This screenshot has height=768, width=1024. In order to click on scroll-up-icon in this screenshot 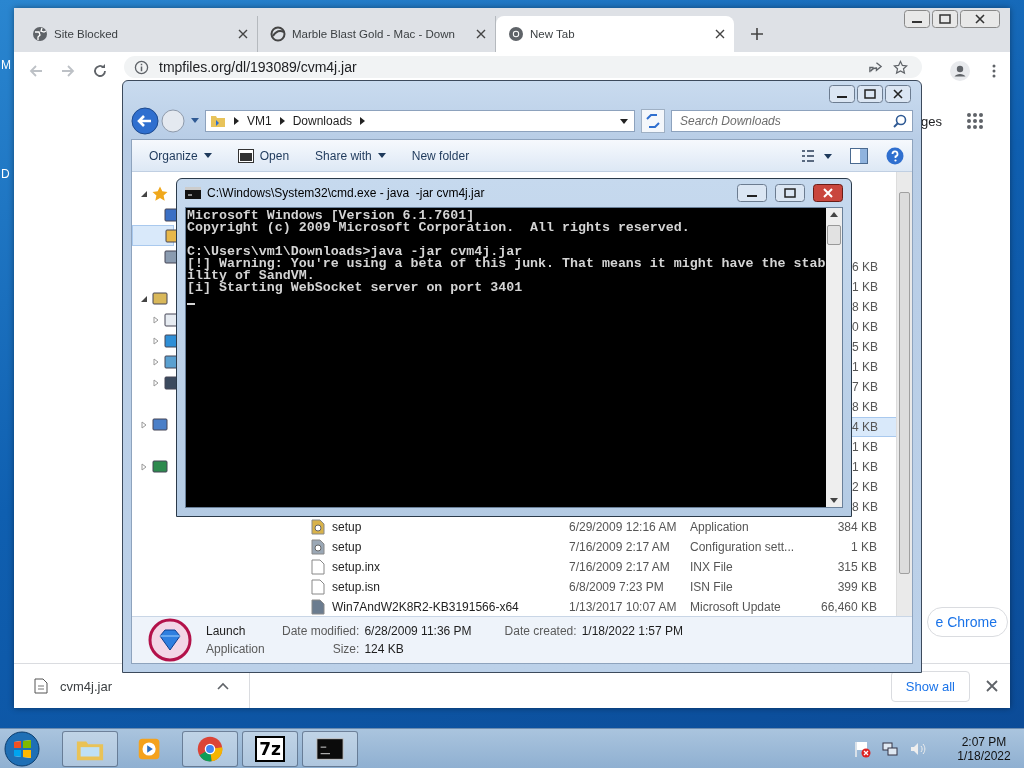, I will do `click(834, 214)`.